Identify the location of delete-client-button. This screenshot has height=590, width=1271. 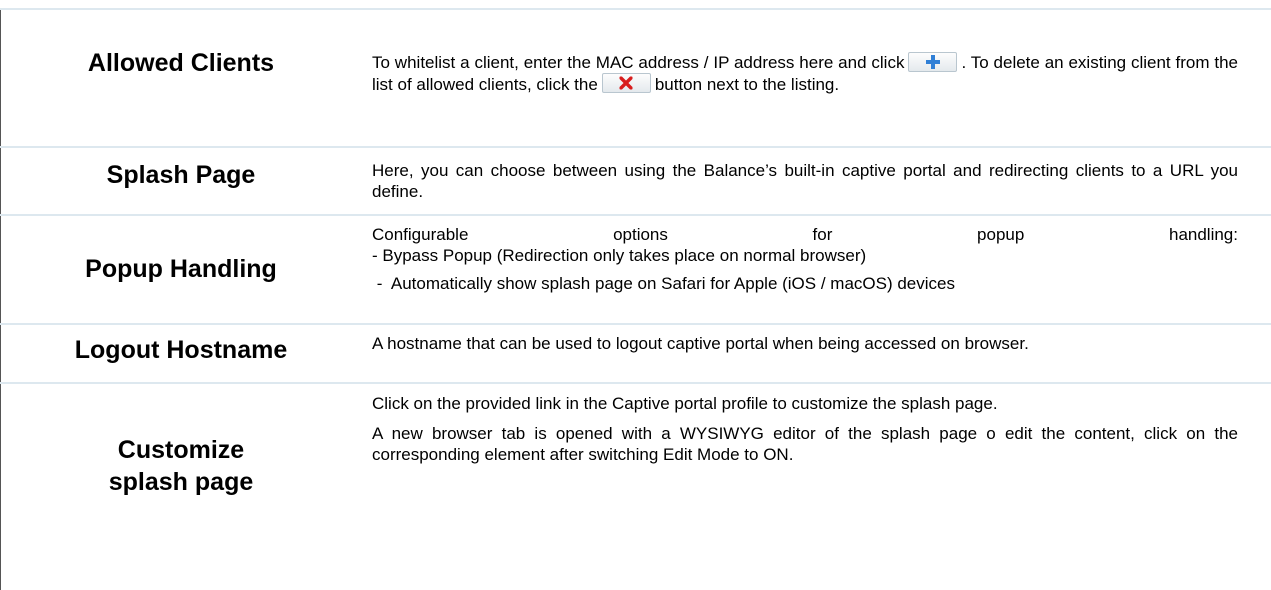
(626, 83).